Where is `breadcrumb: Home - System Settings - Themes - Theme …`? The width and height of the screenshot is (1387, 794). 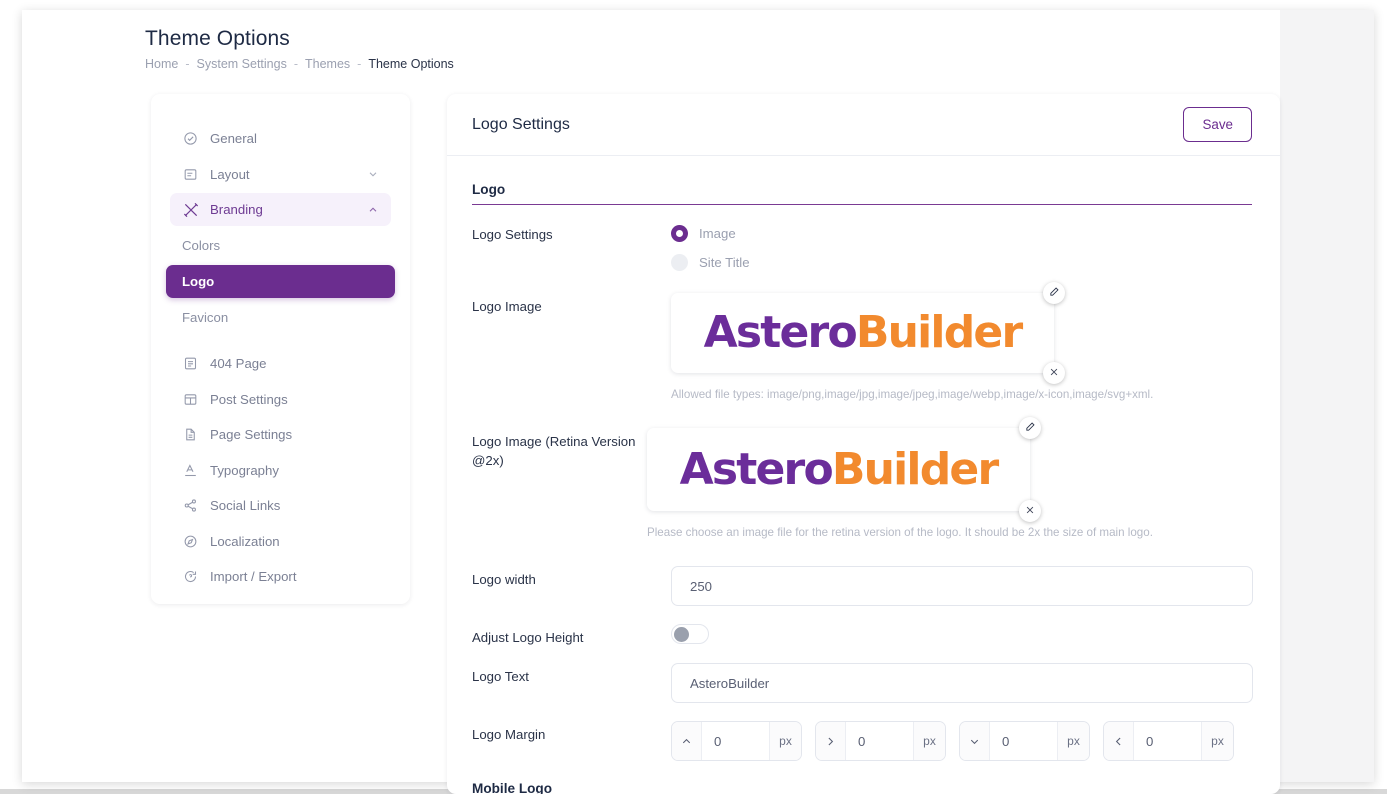 breadcrumb: Home - System Settings - Themes - Theme … is located at coordinates (299, 64).